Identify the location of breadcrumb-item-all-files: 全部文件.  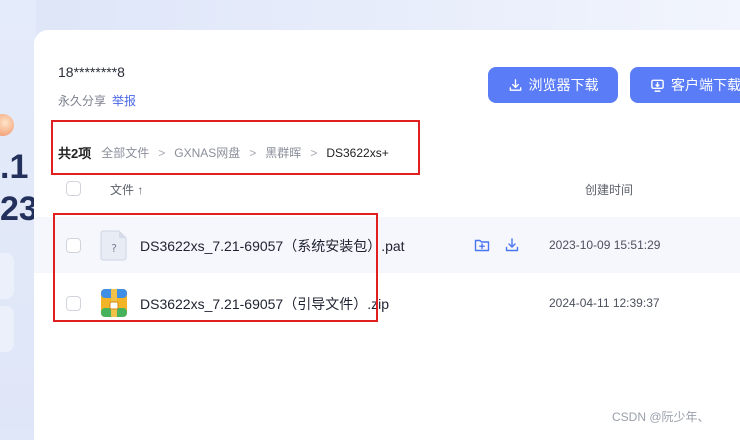
(125, 152).